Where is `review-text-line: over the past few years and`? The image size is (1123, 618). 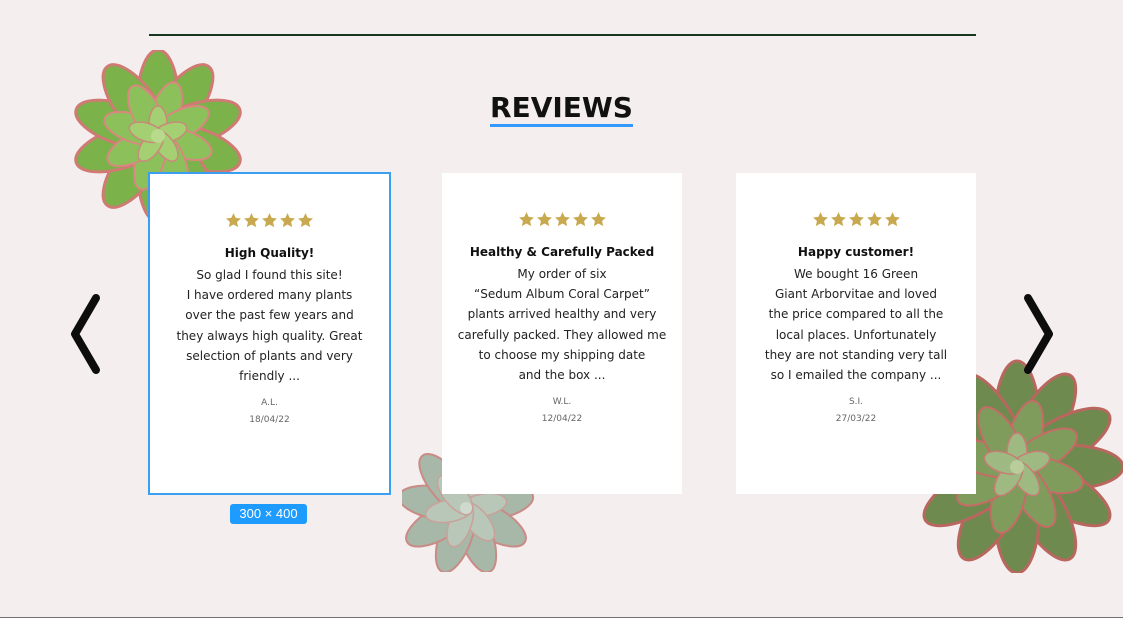
review-text-line: over the past few years and is located at coordinates (269, 315).